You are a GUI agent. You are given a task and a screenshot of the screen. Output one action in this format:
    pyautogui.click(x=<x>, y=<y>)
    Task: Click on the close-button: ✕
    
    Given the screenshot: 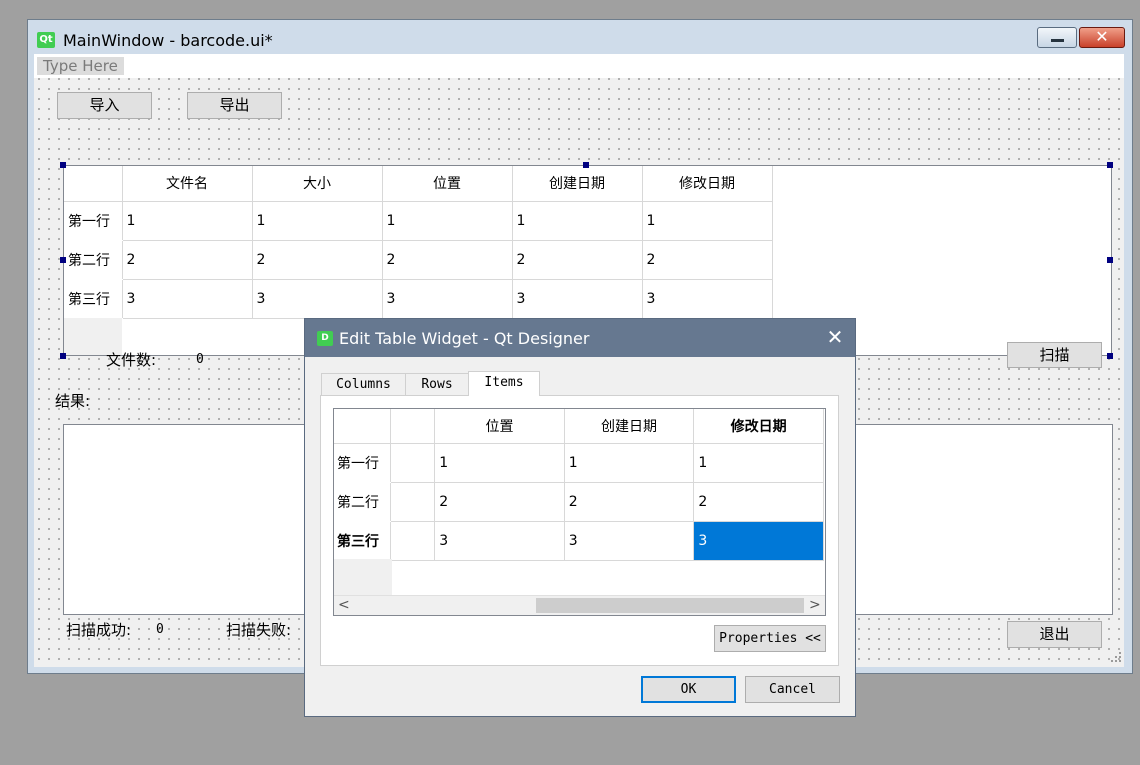 What is the action you would take?
    pyautogui.click(x=1102, y=37)
    